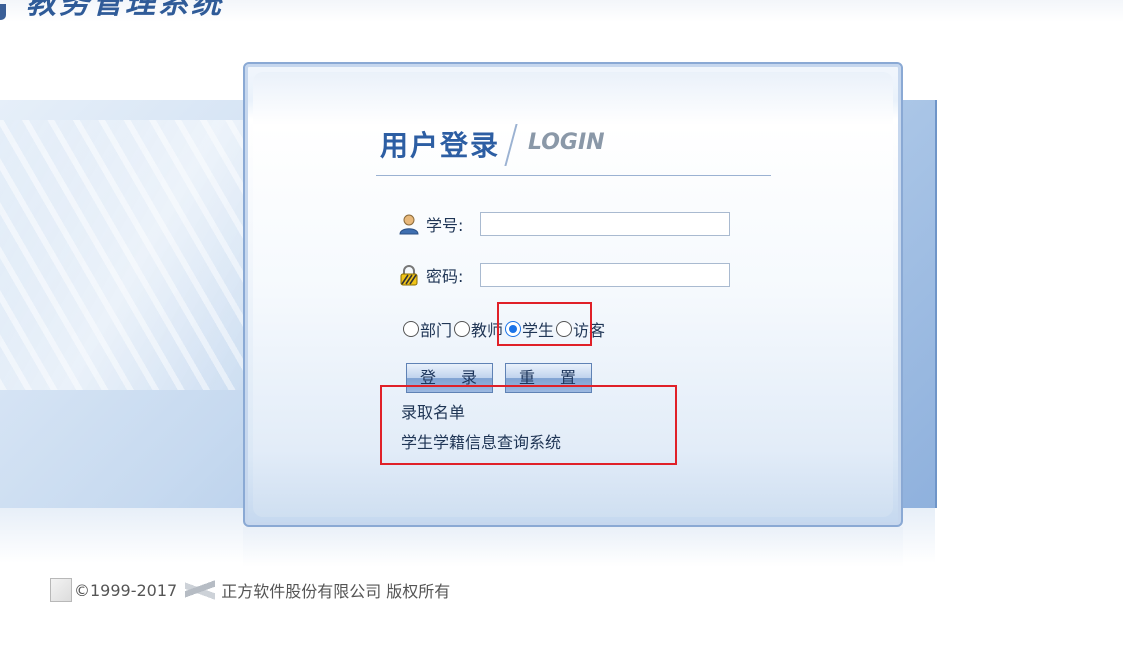  I want to click on username-input, so click(605, 224).